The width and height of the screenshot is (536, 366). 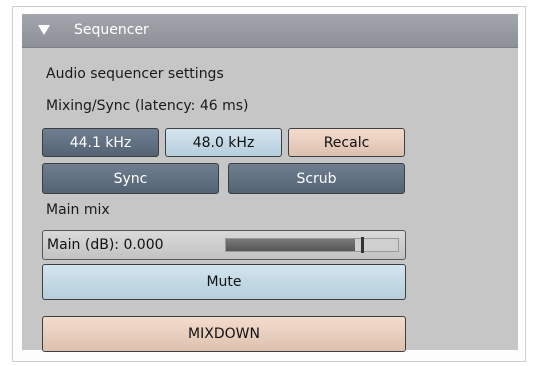 What do you see at coordinates (224, 282) in the screenshot?
I see `mute-button: Mute` at bounding box center [224, 282].